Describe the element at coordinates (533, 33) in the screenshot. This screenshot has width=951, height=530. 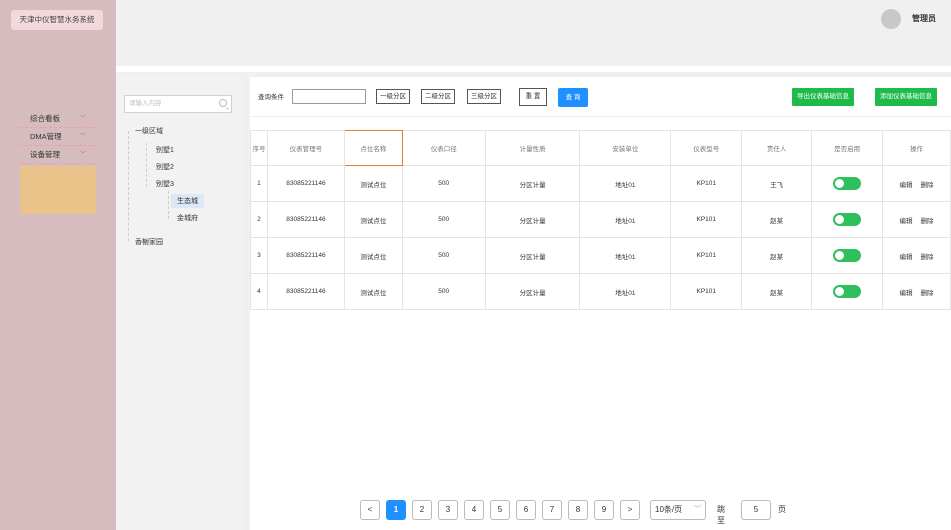
I see `top-header: 管理员` at that location.